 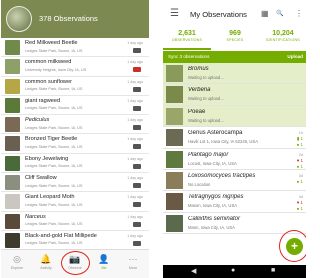 What do you see at coordinates (300, 203) in the screenshot?
I see `observation-meta: 4d ♥ 1 ● 1` at bounding box center [300, 203].